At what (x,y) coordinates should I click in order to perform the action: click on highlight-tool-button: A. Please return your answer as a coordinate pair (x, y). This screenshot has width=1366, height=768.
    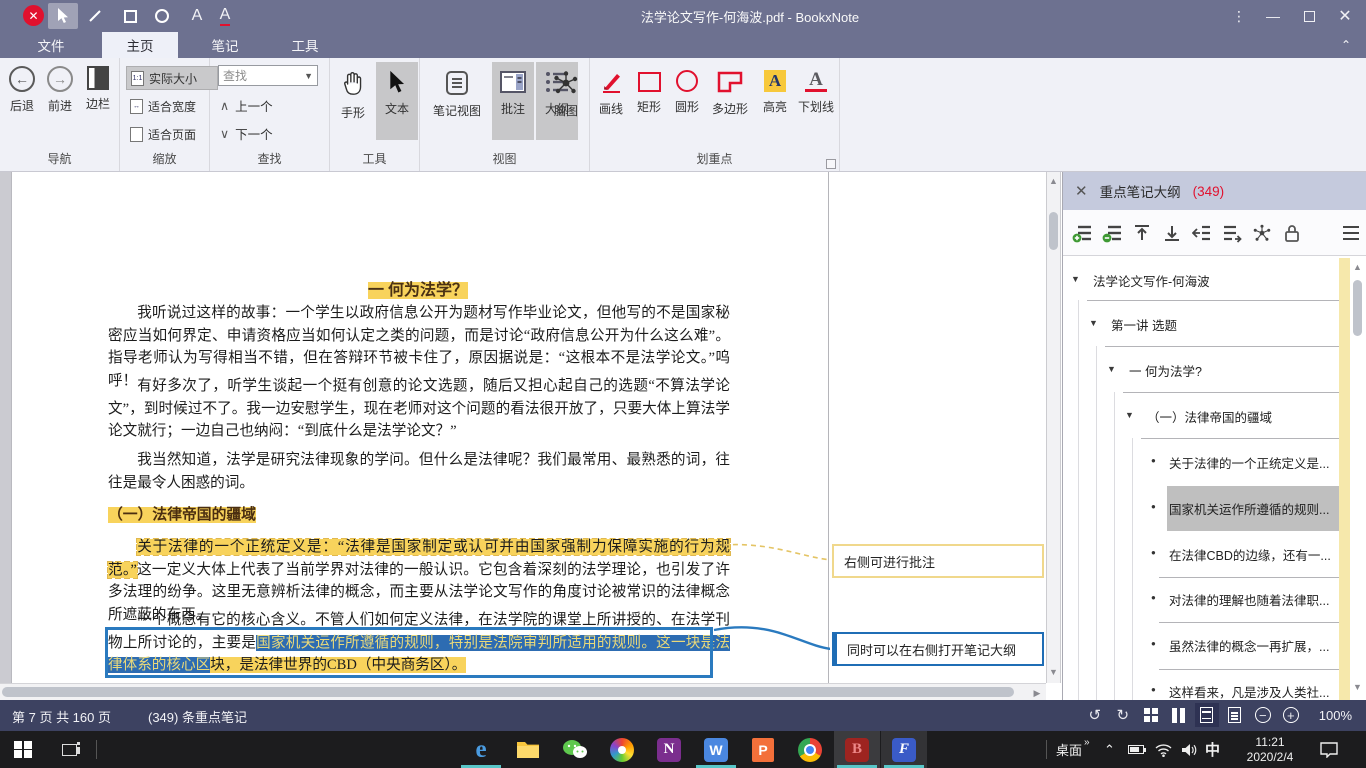
    Looking at the image, I should click on (197, 16).